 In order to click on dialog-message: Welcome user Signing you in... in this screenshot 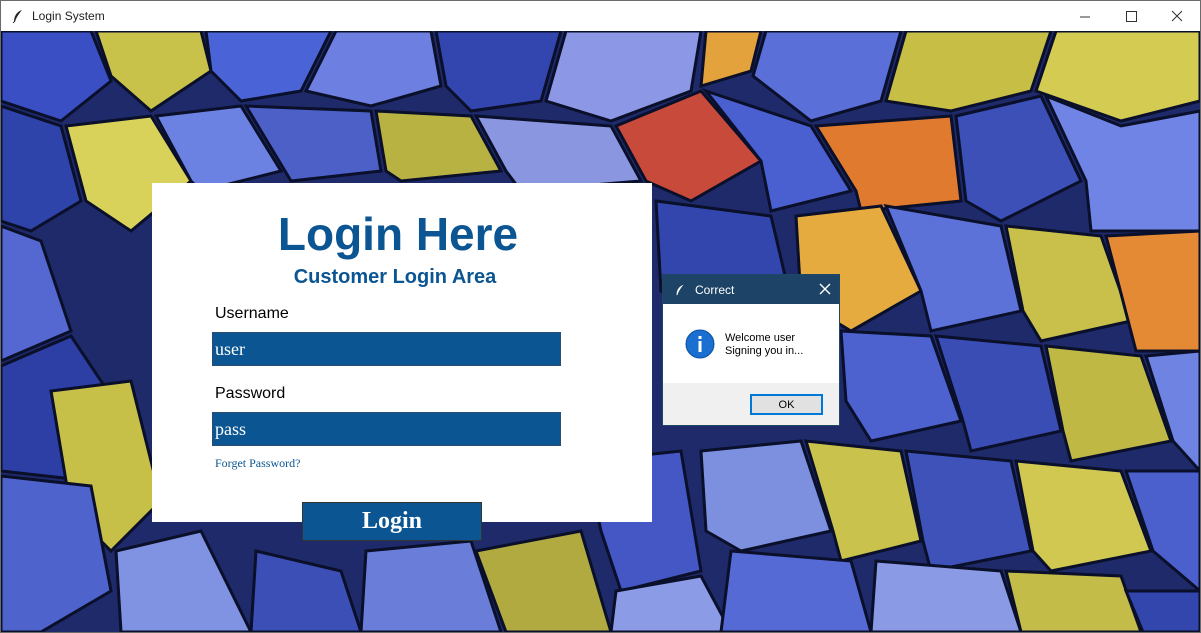, I will do `click(764, 345)`.